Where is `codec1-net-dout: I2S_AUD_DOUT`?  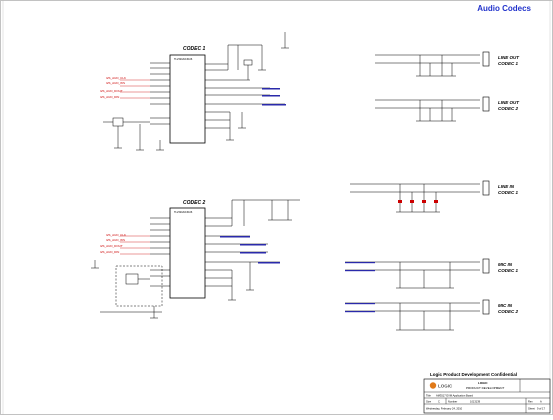 codec1-net-dout: I2S_AUD_DOUT is located at coordinates (111, 91).